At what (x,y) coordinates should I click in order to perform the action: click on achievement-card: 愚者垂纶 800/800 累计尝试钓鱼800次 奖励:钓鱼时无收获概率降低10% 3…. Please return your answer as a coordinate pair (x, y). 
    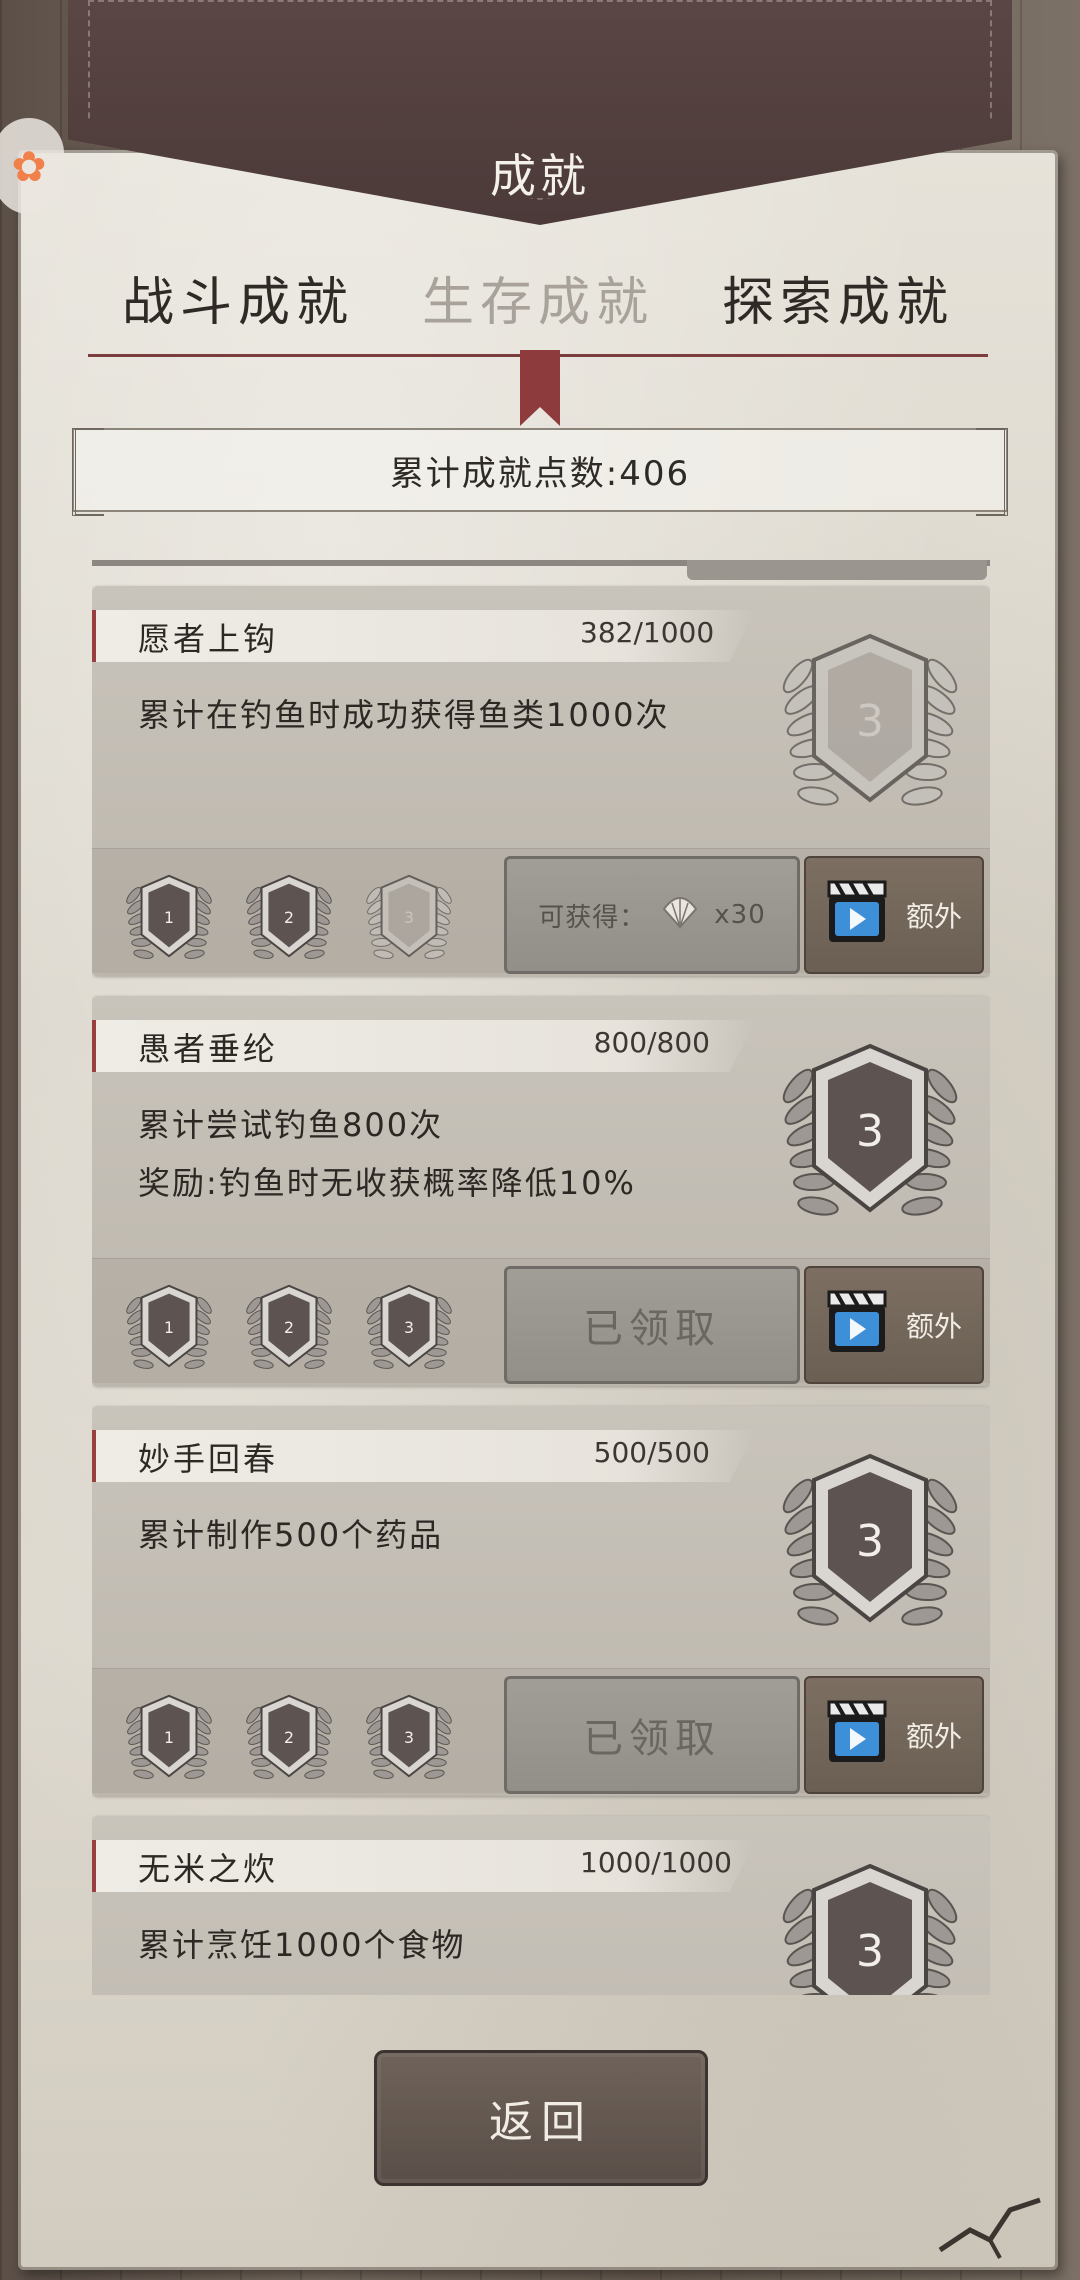
    Looking at the image, I should click on (541, 1191).